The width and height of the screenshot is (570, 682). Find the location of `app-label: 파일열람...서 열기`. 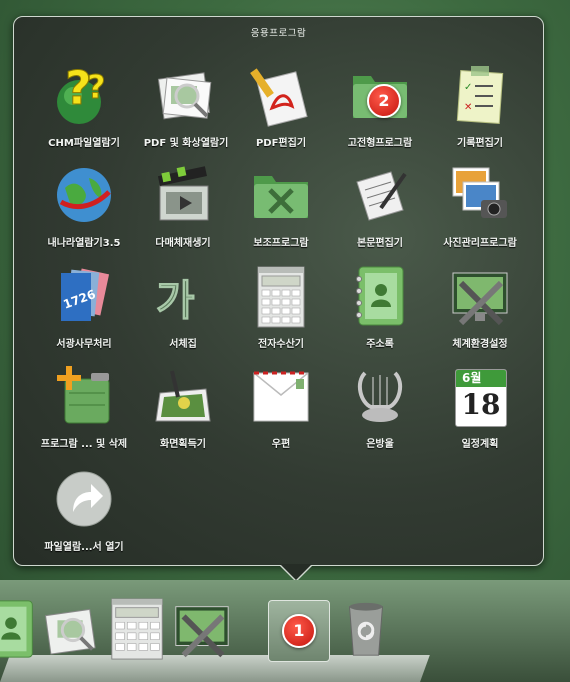

app-label: 파일열람...서 열기 is located at coordinates (84, 547).